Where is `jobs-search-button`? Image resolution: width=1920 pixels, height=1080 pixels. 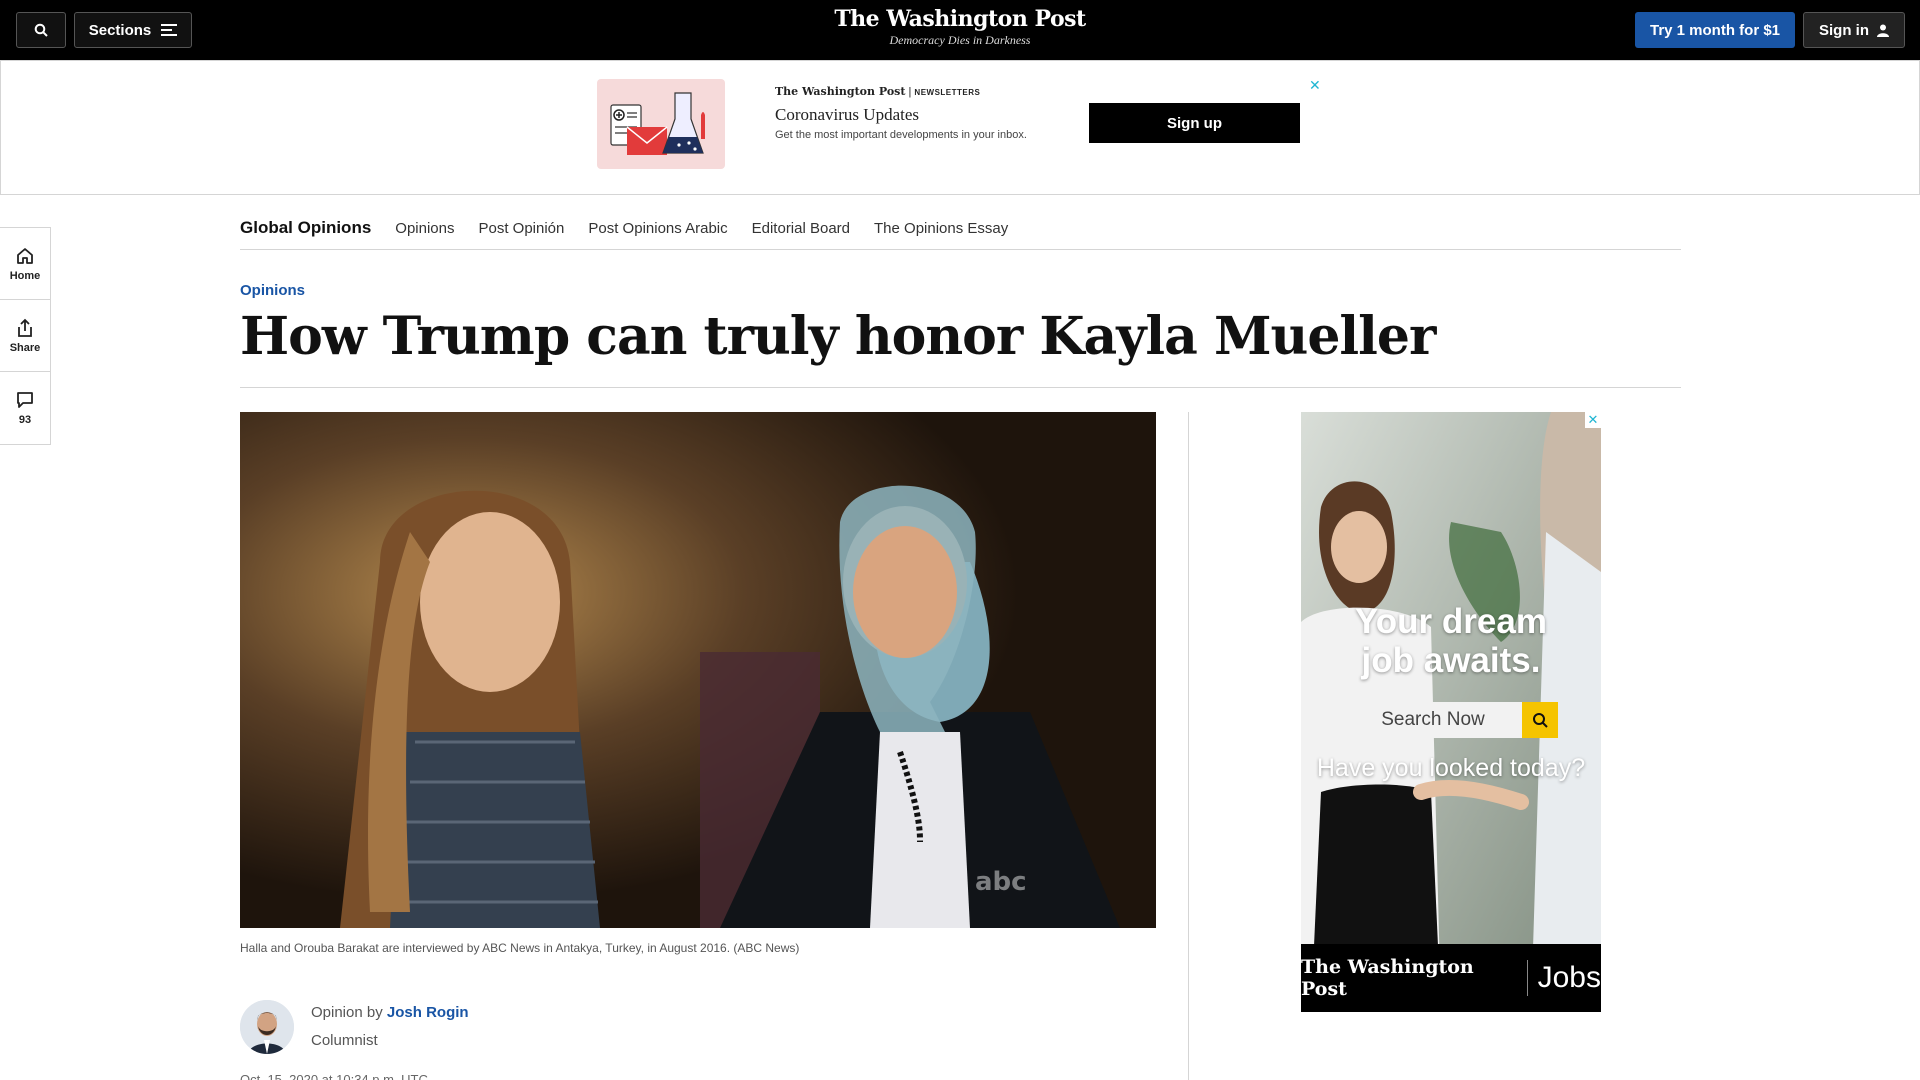 jobs-search-button is located at coordinates (1540, 720).